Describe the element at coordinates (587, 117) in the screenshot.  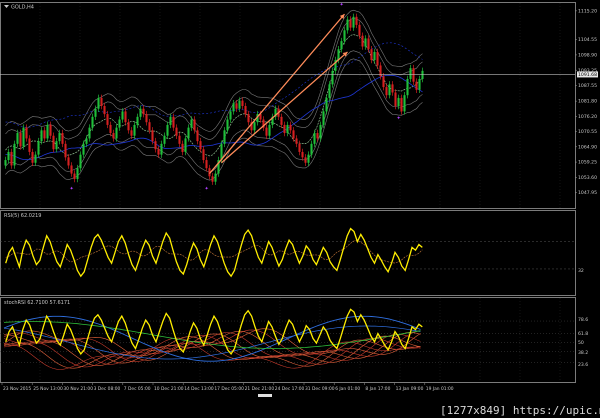
I see `price-axis-label: 1076.20` at that location.